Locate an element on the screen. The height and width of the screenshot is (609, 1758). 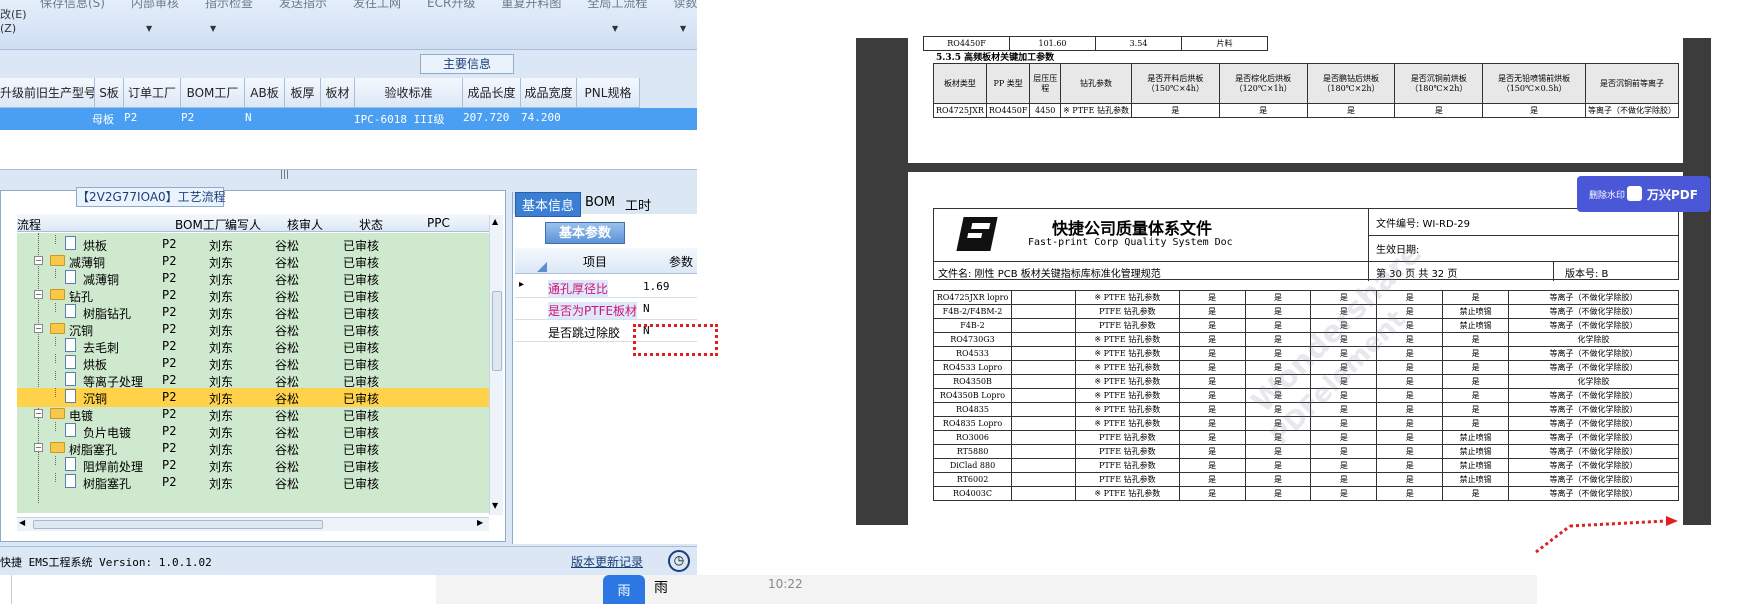
param-value: 1.69 is located at coordinates (656, 286).